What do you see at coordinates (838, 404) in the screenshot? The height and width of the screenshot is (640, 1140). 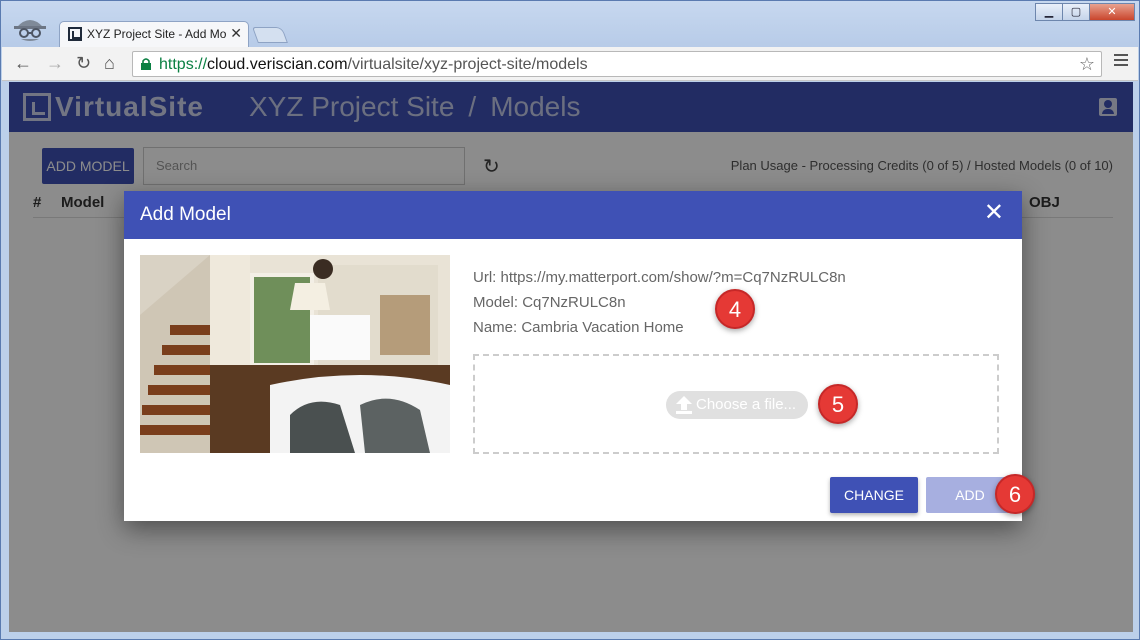 I see `callout-badge-5: 5` at bounding box center [838, 404].